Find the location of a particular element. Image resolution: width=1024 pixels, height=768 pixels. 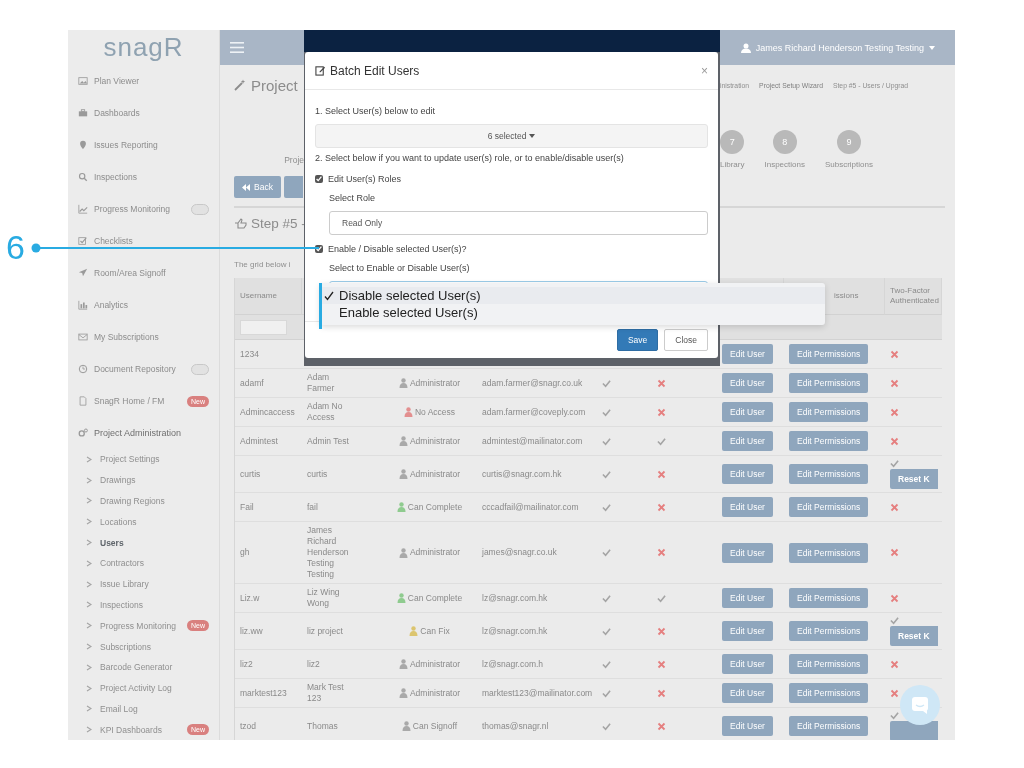

table-cell: liz.ww is located at coordinates (268, 631).